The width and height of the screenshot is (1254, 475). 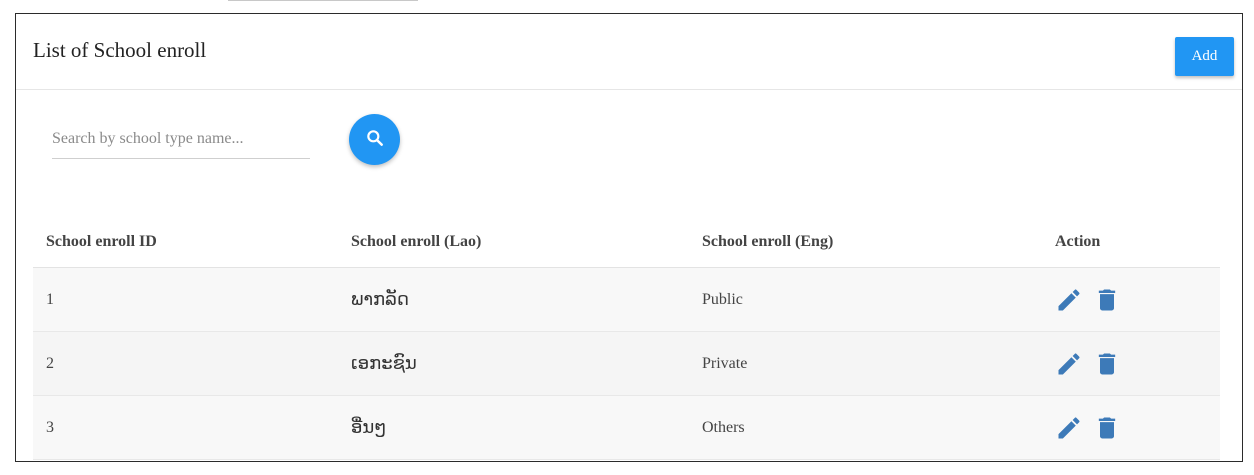 I want to click on cell-id: 2, so click(x=185, y=363).